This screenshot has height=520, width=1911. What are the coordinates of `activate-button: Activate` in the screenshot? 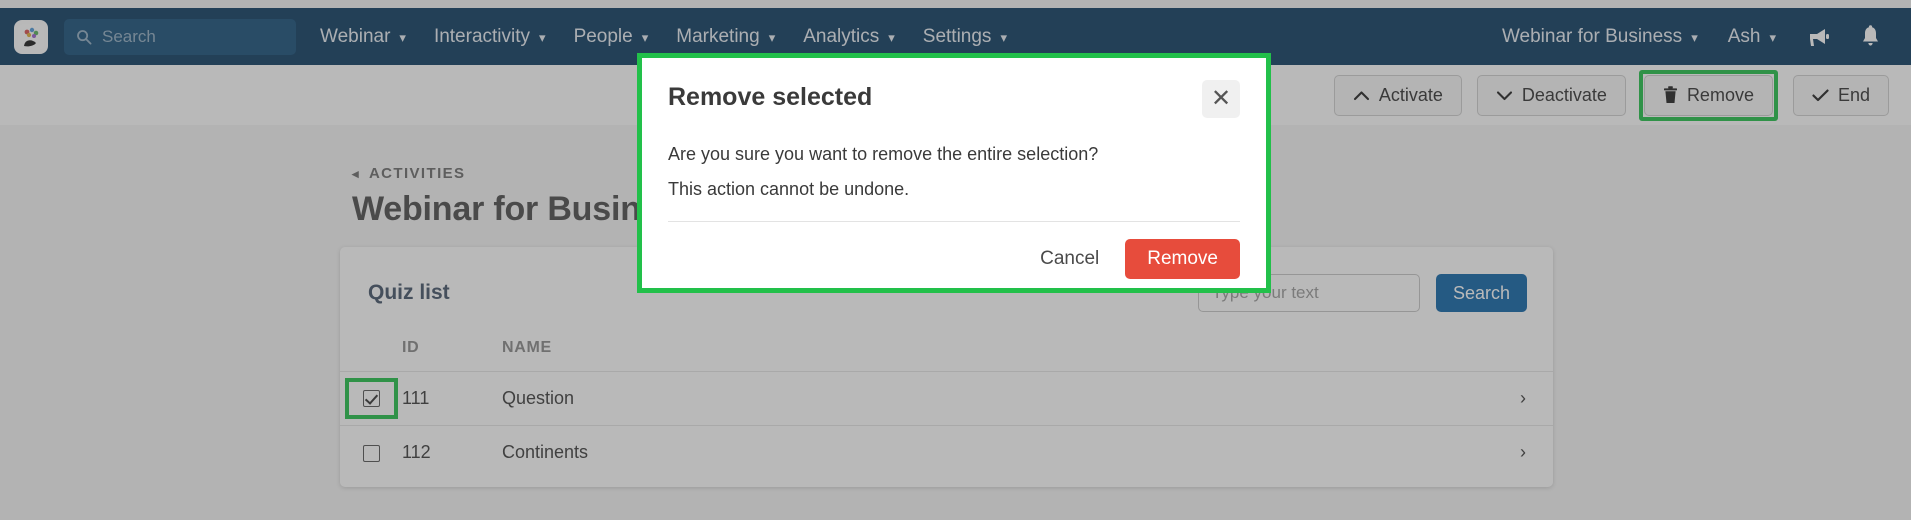 It's located at (1397, 95).